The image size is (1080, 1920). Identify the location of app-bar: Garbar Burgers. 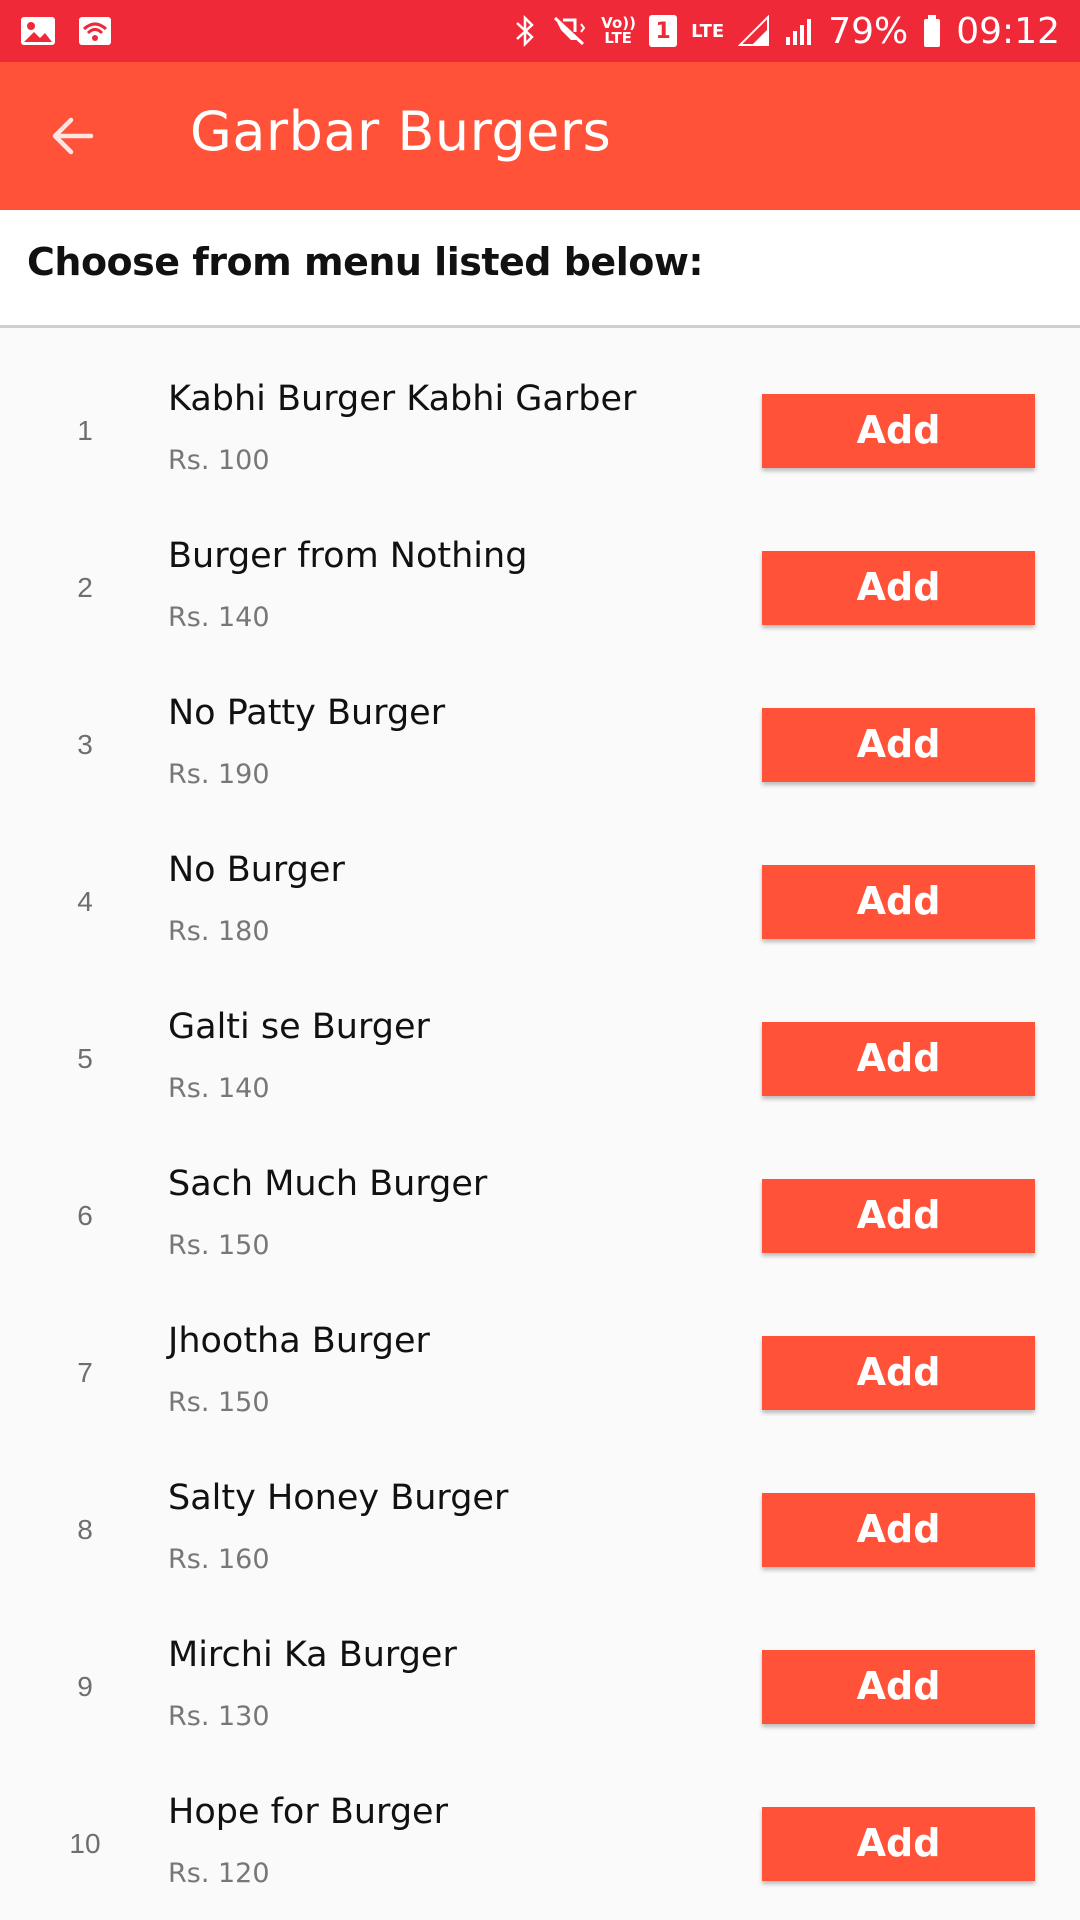
(540, 136).